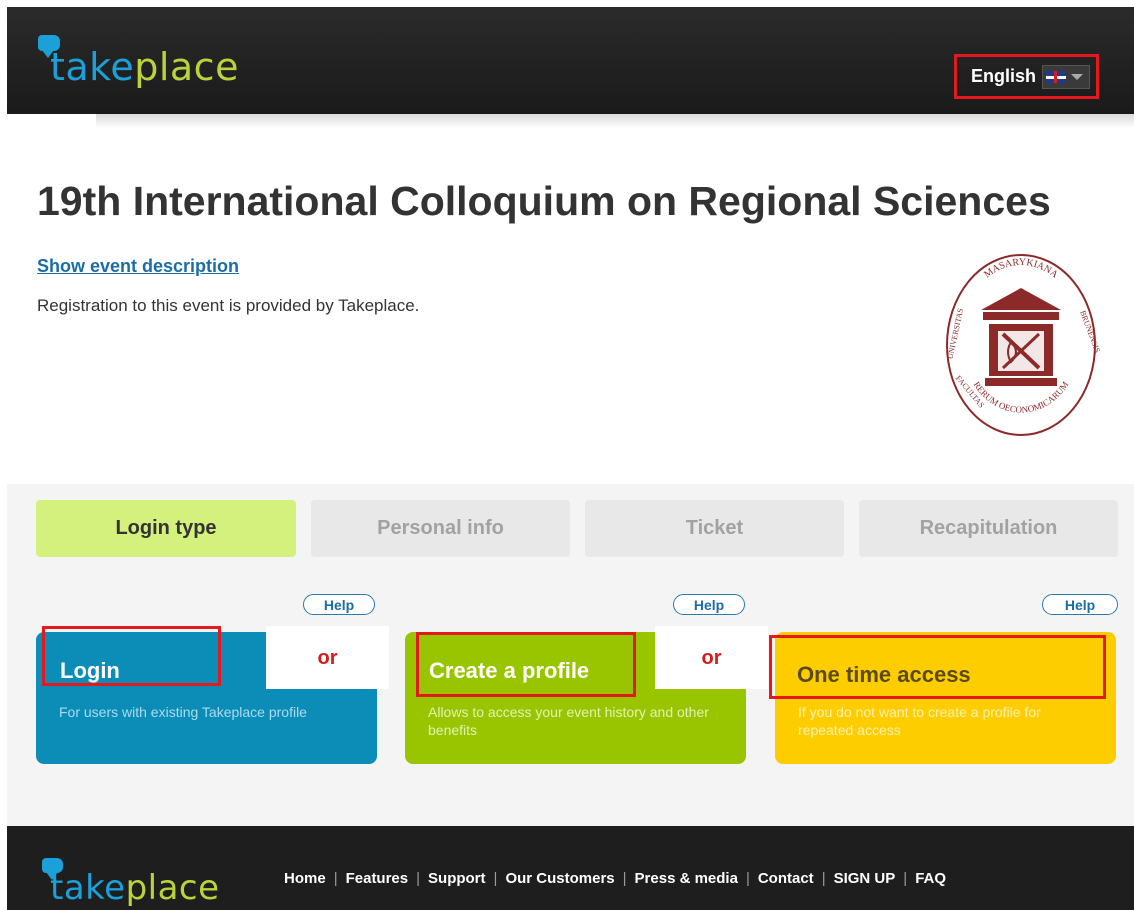 The height and width of the screenshot is (910, 1134). What do you see at coordinates (526, 664) in the screenshot?
I see `highlight-create-profile` at bounding box center [526, 664].